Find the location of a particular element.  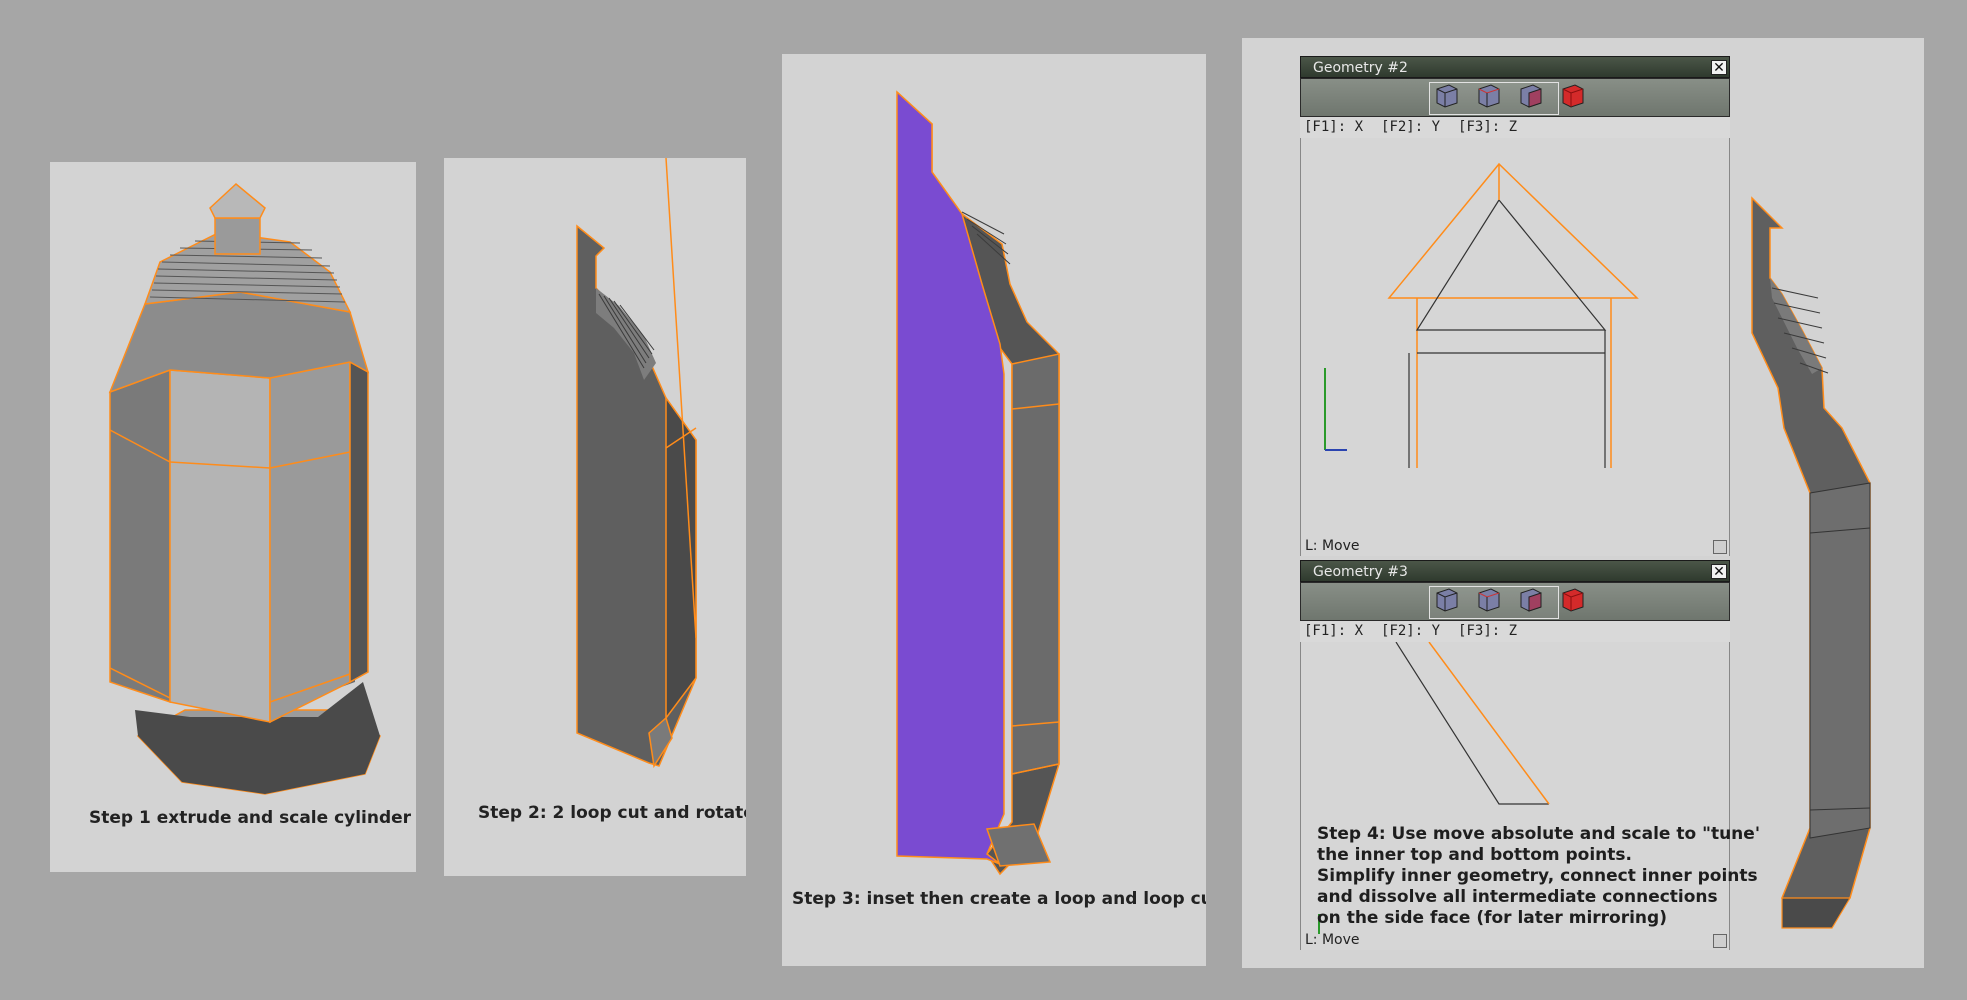

geometry-3-axis-keys: [F1]: X [F2]: Y [F3]: Z is located at coordinates (1419, 631).